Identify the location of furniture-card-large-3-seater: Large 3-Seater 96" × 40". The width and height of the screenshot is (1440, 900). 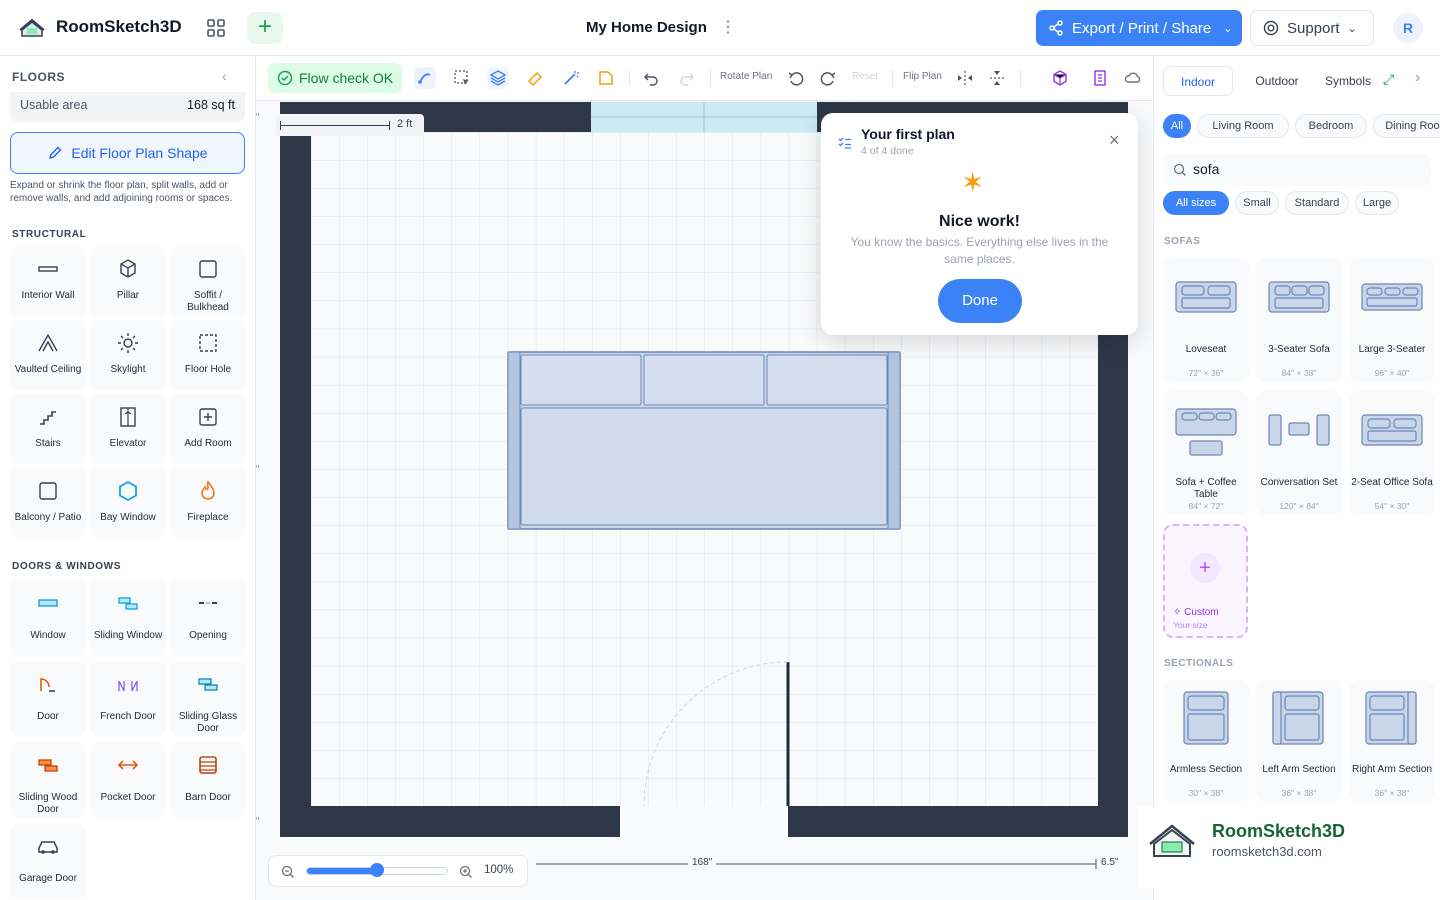
(1392, 320).